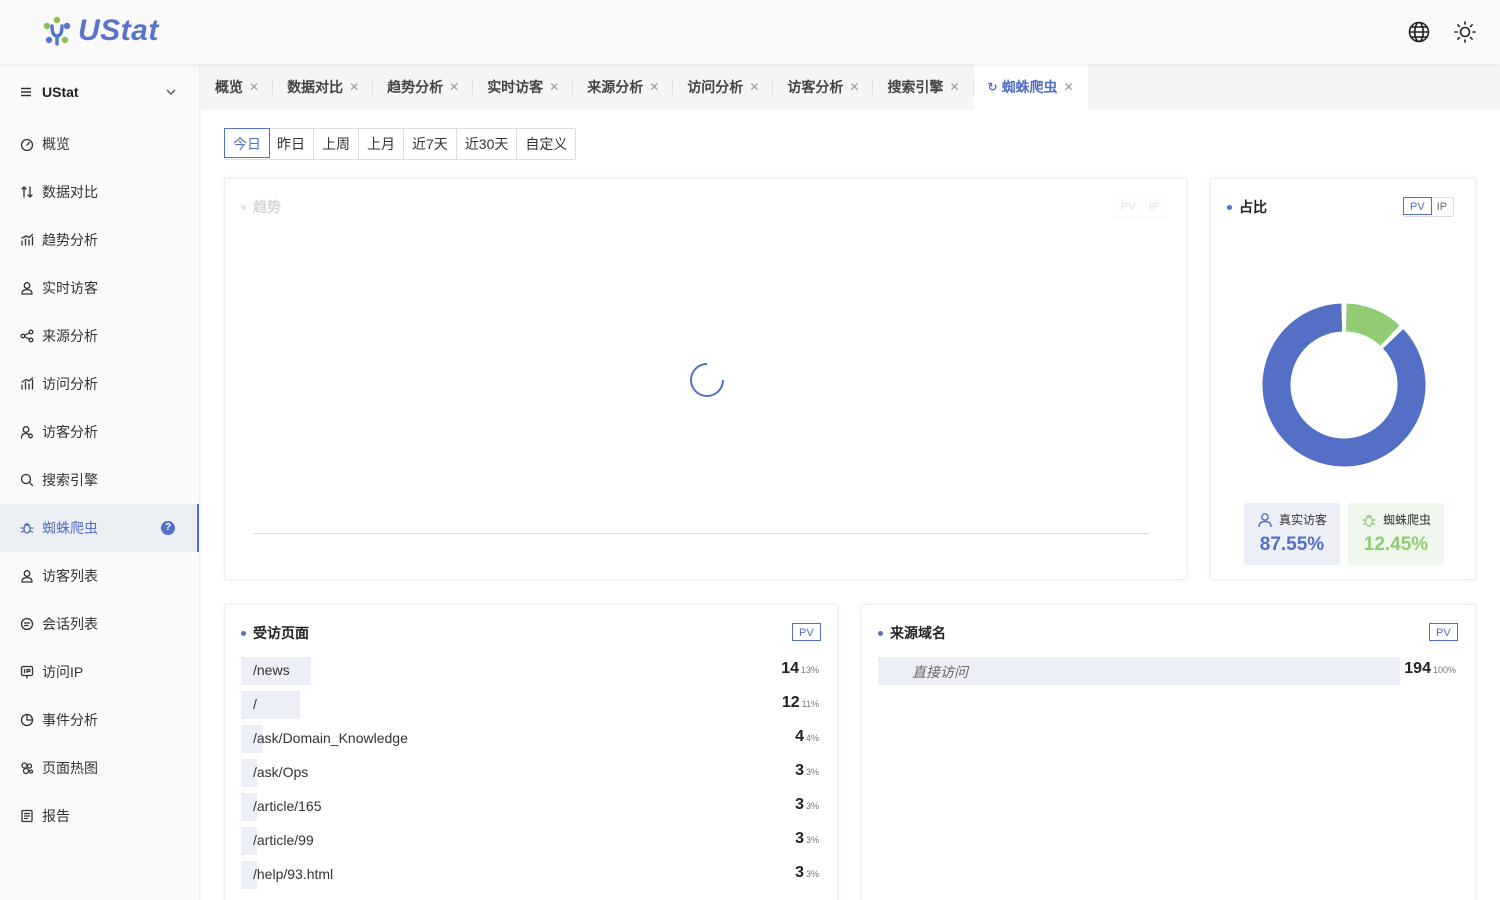 The width and height of the screenshot is (1500, 900). Describe the element at coordinates (70, 192) in the screenshot. I see `sidebar-item-label: 数据对比` at that location.